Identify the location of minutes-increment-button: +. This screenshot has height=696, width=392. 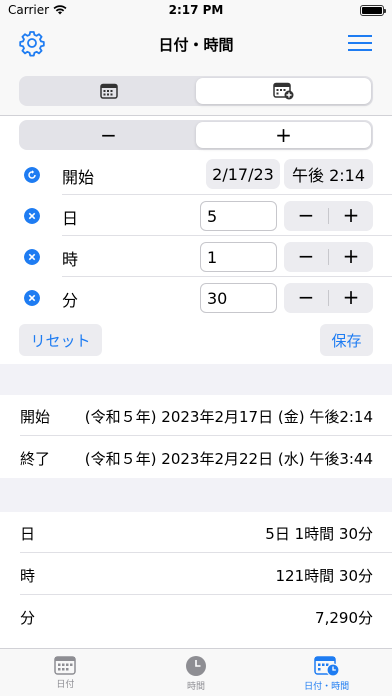
(351, 298).